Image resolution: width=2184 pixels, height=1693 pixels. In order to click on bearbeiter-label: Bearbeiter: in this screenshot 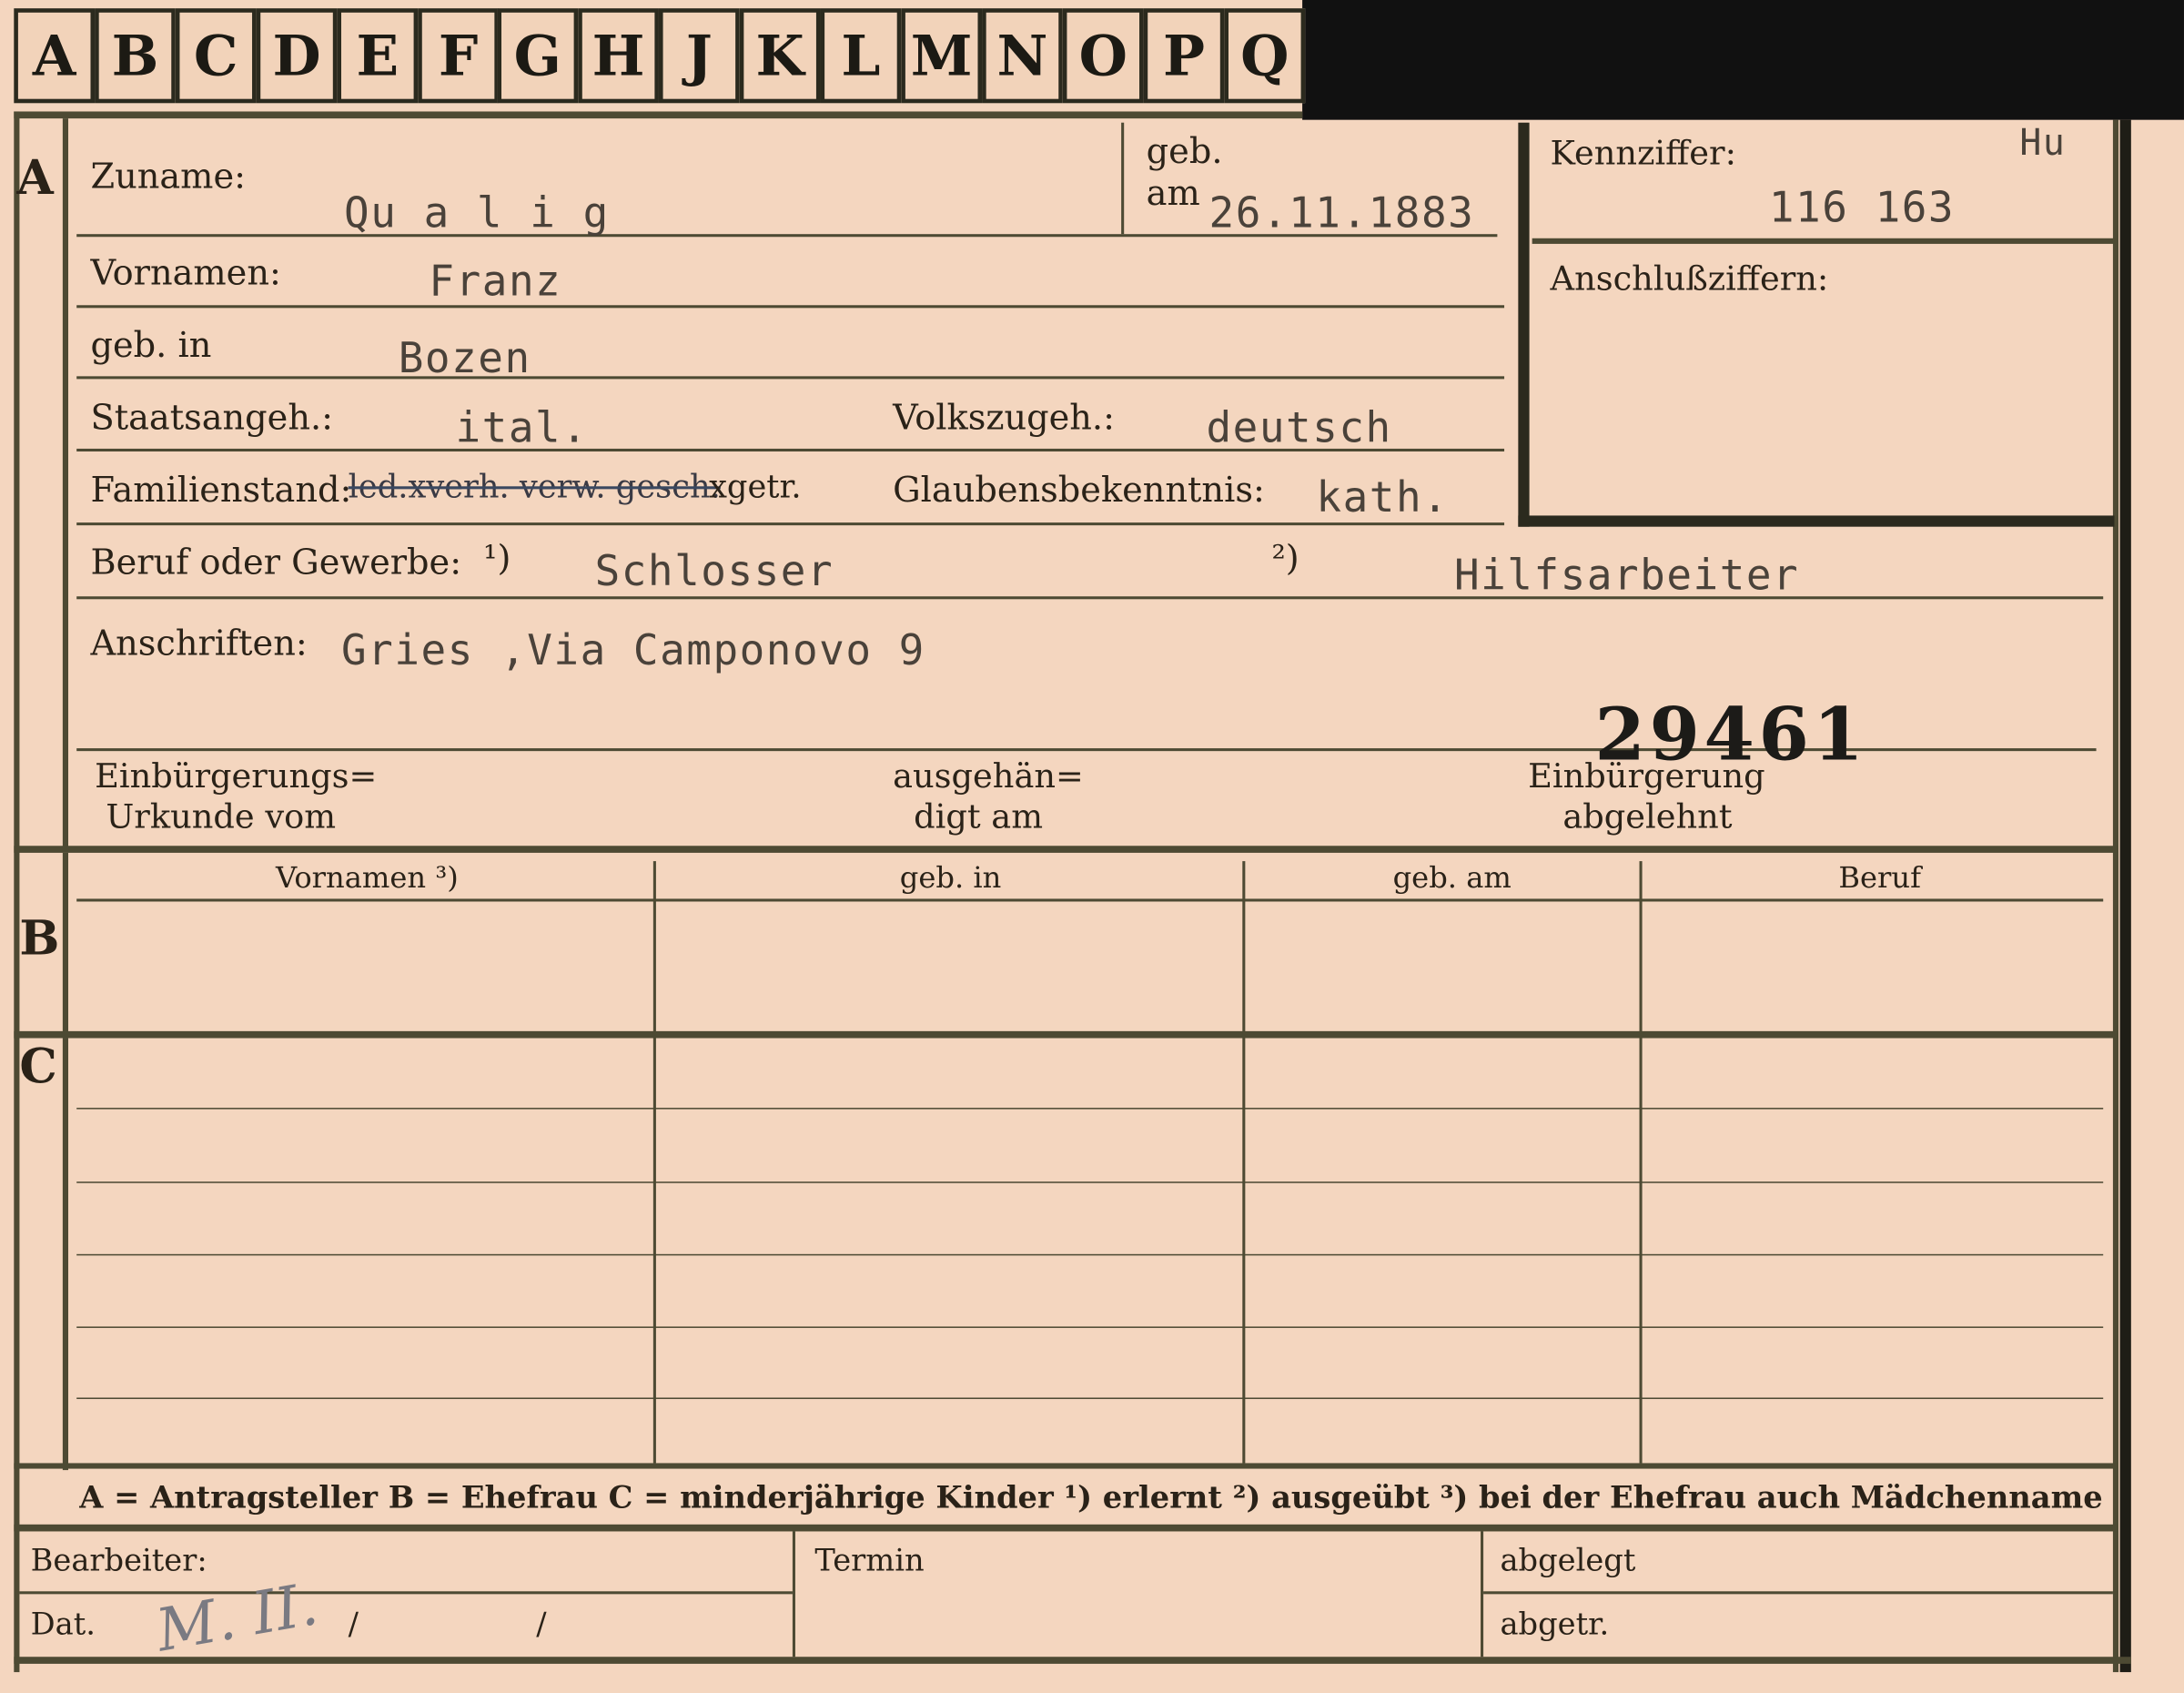, I will do `click(119, 1561)`.